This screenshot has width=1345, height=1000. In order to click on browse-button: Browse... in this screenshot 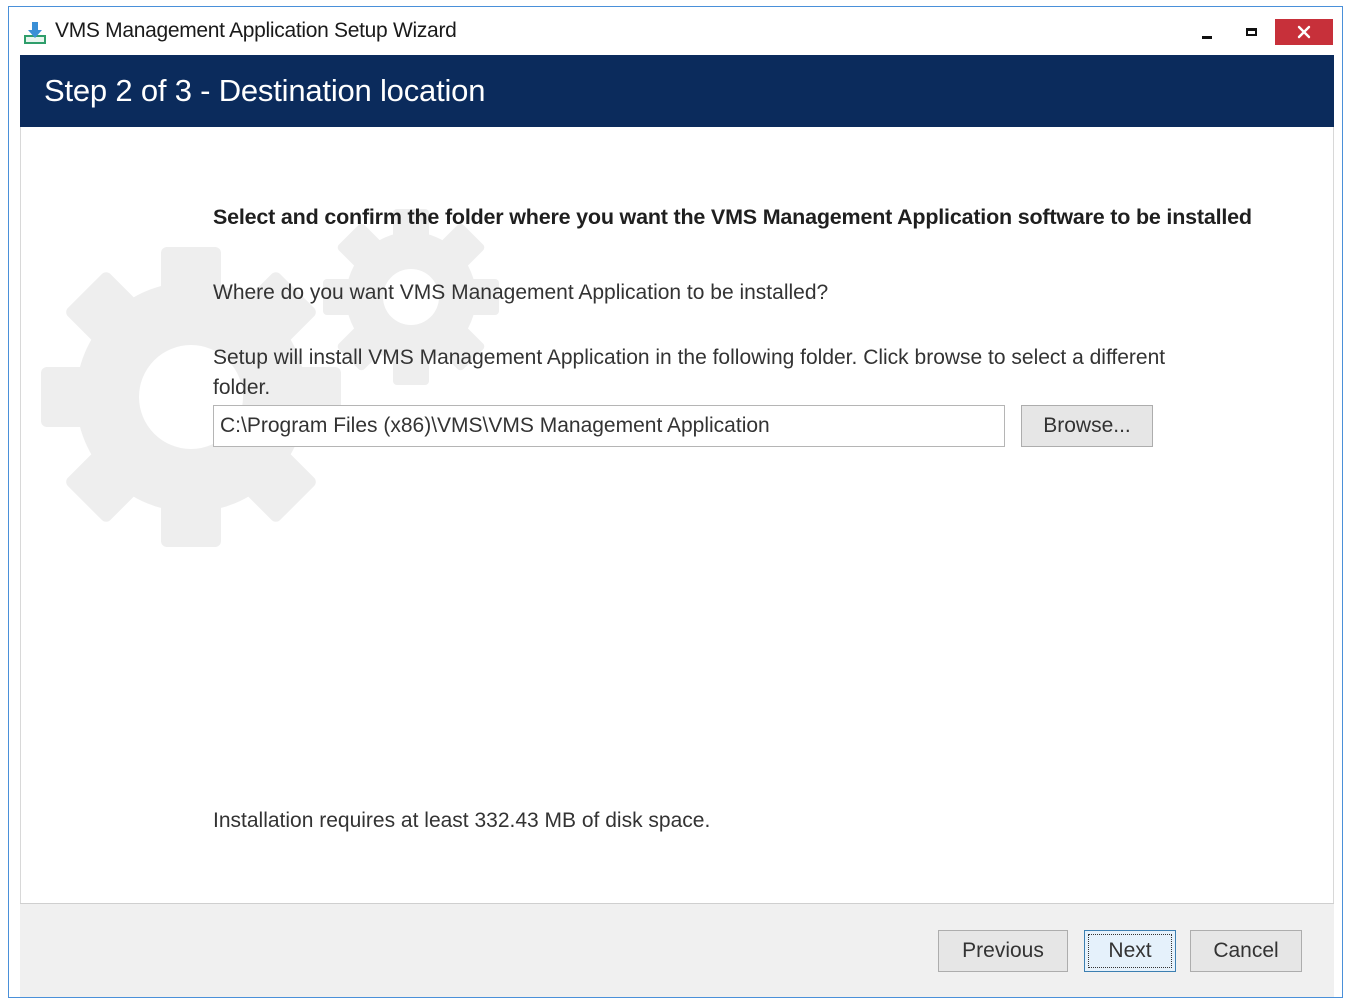, I will do `click(1087, 426)`.